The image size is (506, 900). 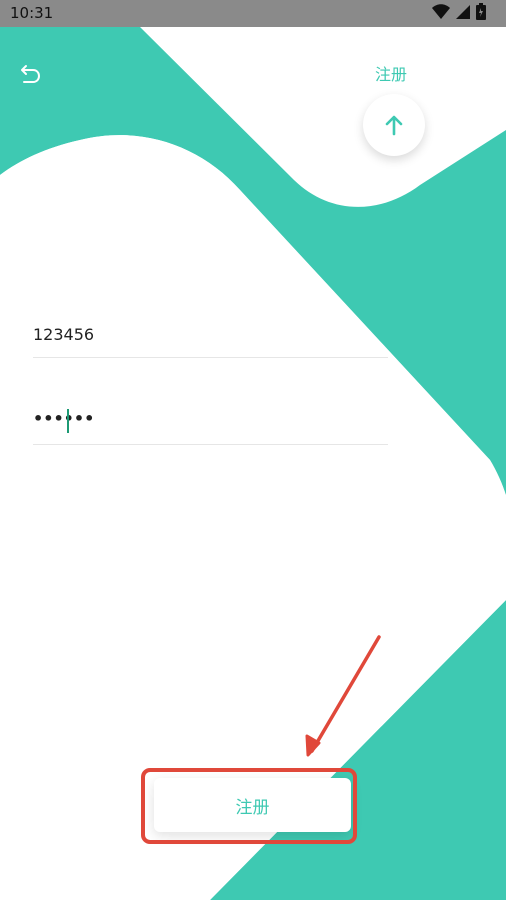 I want to click on wifi-icon, so click(x=441, y=13).